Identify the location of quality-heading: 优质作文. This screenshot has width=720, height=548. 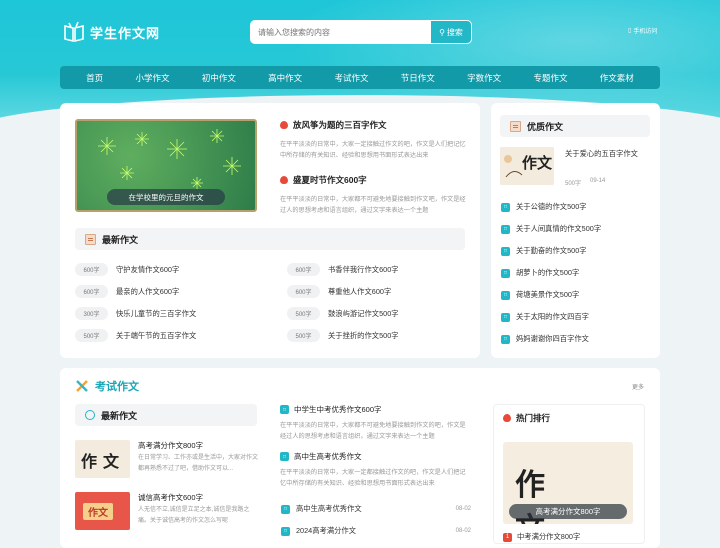
(545, 126).